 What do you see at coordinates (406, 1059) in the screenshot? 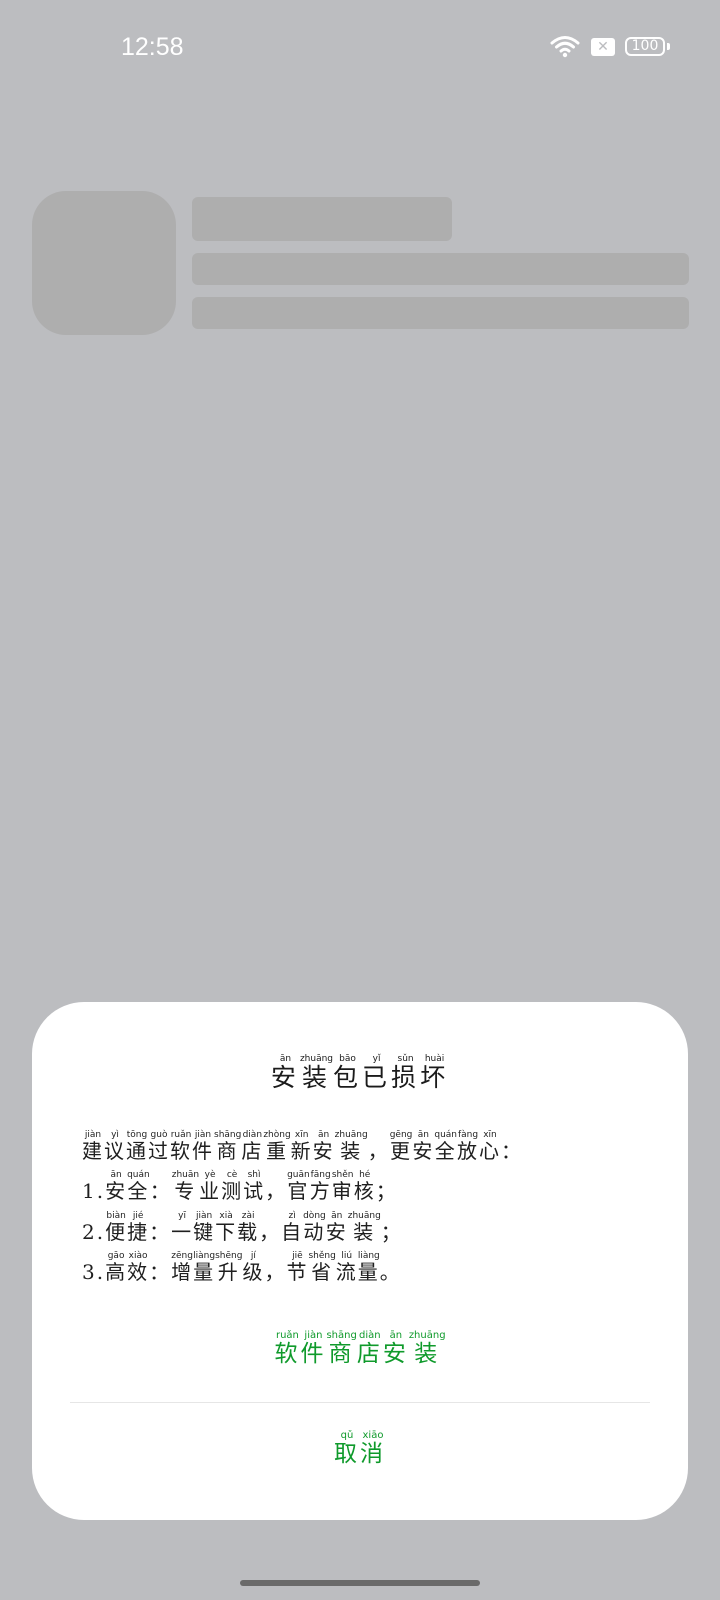
I see `pinyin-annotation: sǔn` at bounding box center [406, 1059].